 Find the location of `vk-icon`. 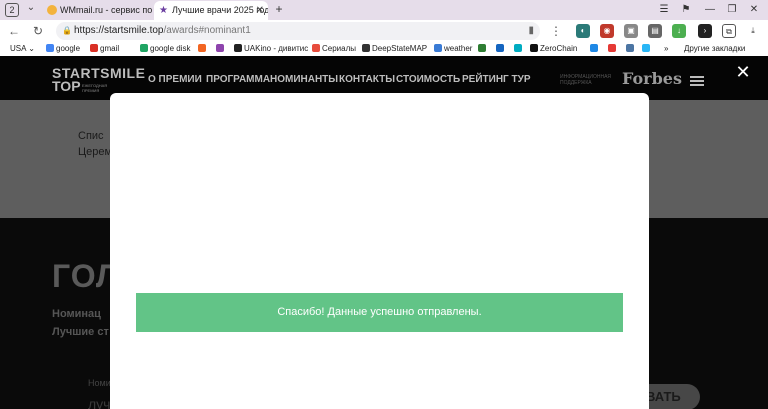

vk-icon is located at coordinates (630, 48).